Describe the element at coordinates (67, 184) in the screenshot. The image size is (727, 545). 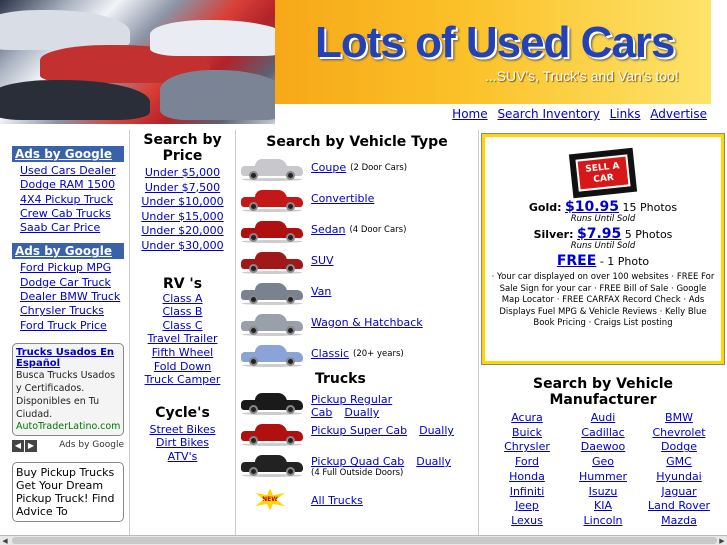
I see `ad-link: Dodge RAM 1500` at that location.